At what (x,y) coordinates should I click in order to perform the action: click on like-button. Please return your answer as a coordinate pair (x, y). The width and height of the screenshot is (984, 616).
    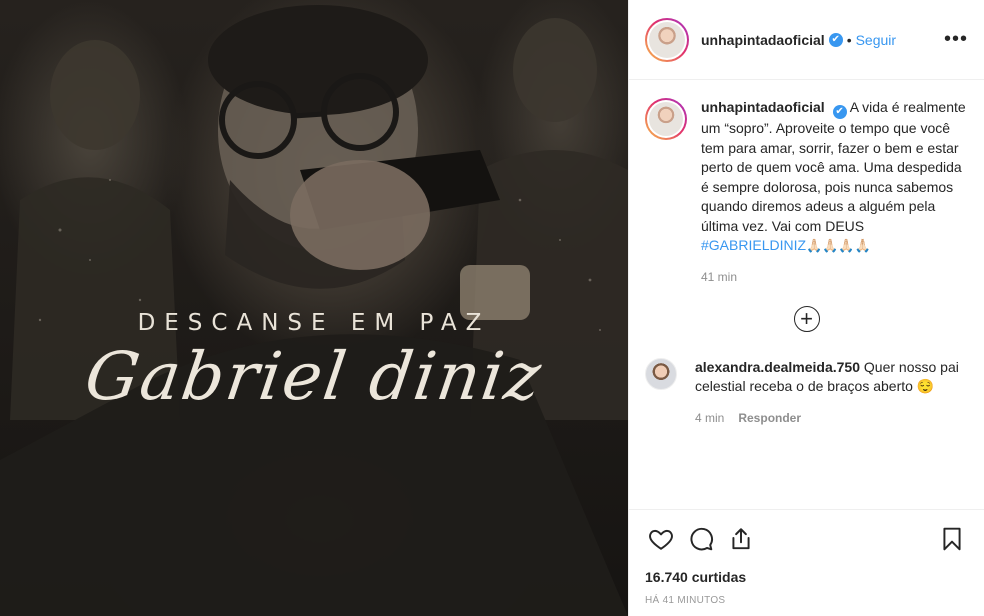
    Looking at the image, I should click on (661, 539).